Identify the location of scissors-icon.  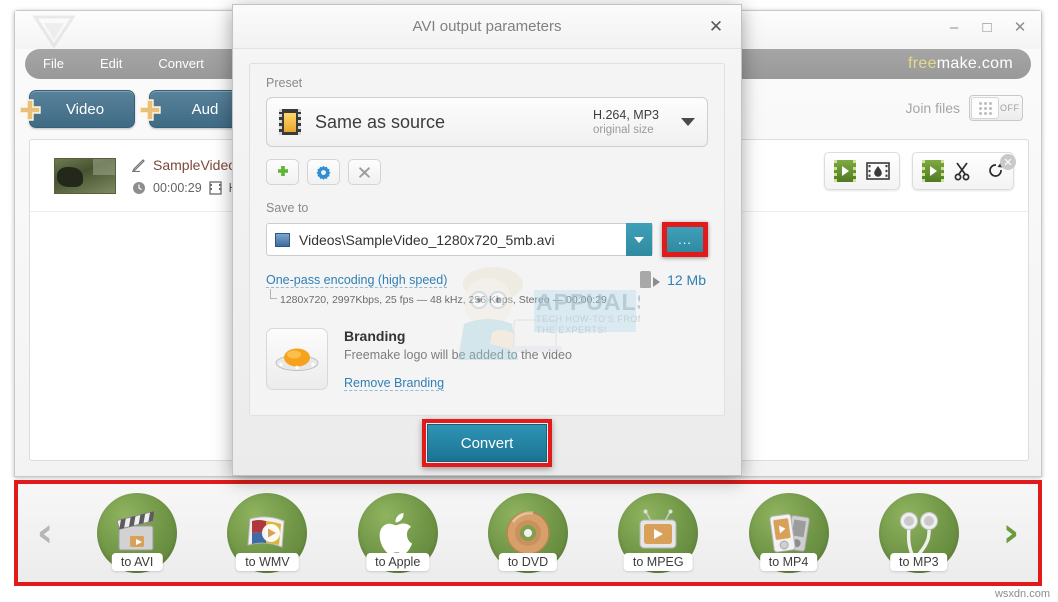
(962, 171).